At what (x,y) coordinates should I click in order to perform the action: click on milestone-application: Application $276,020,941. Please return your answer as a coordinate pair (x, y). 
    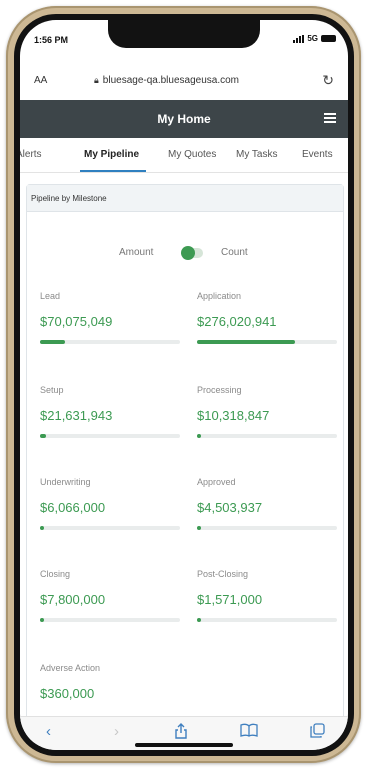
    Looking at the image, I should click on (267, 317).